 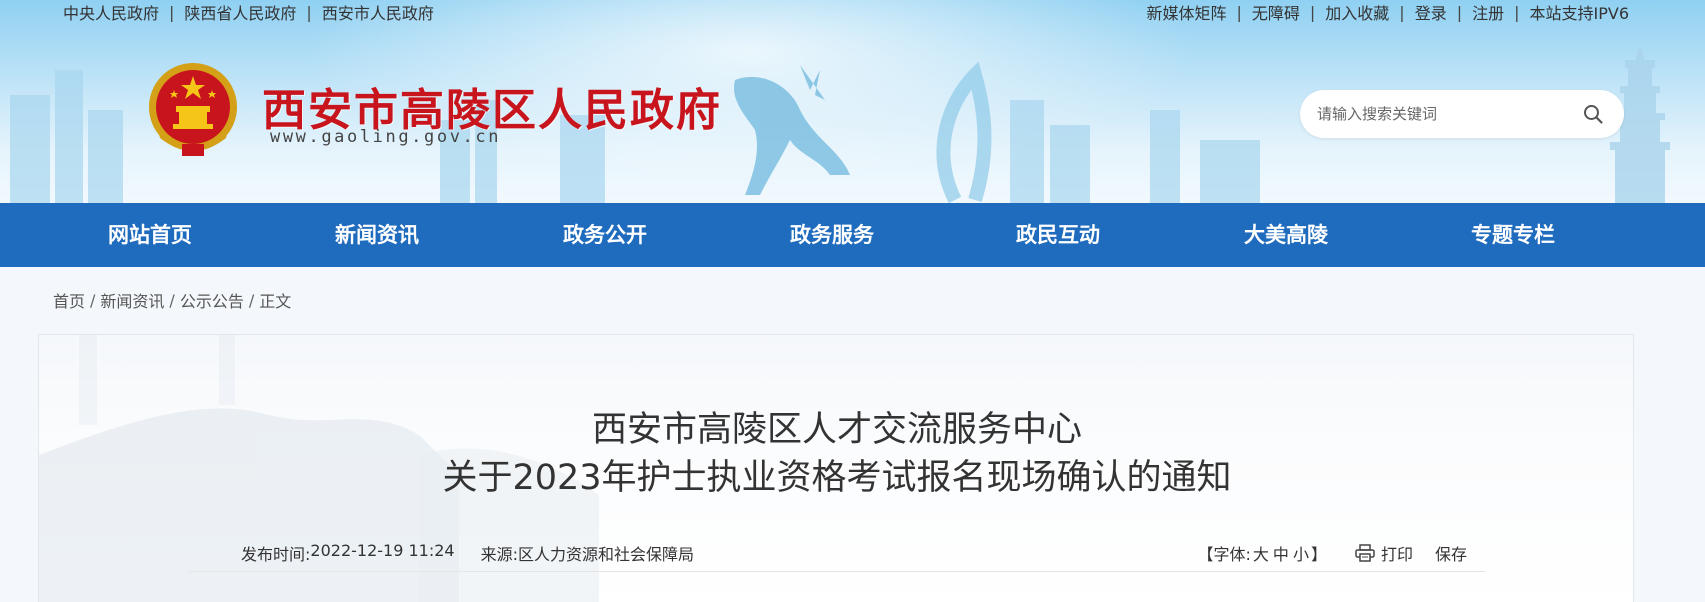 I want to click on article-tools: 【字体: 大 中 小 】 打印 保存, so click(x=1332, y=553).